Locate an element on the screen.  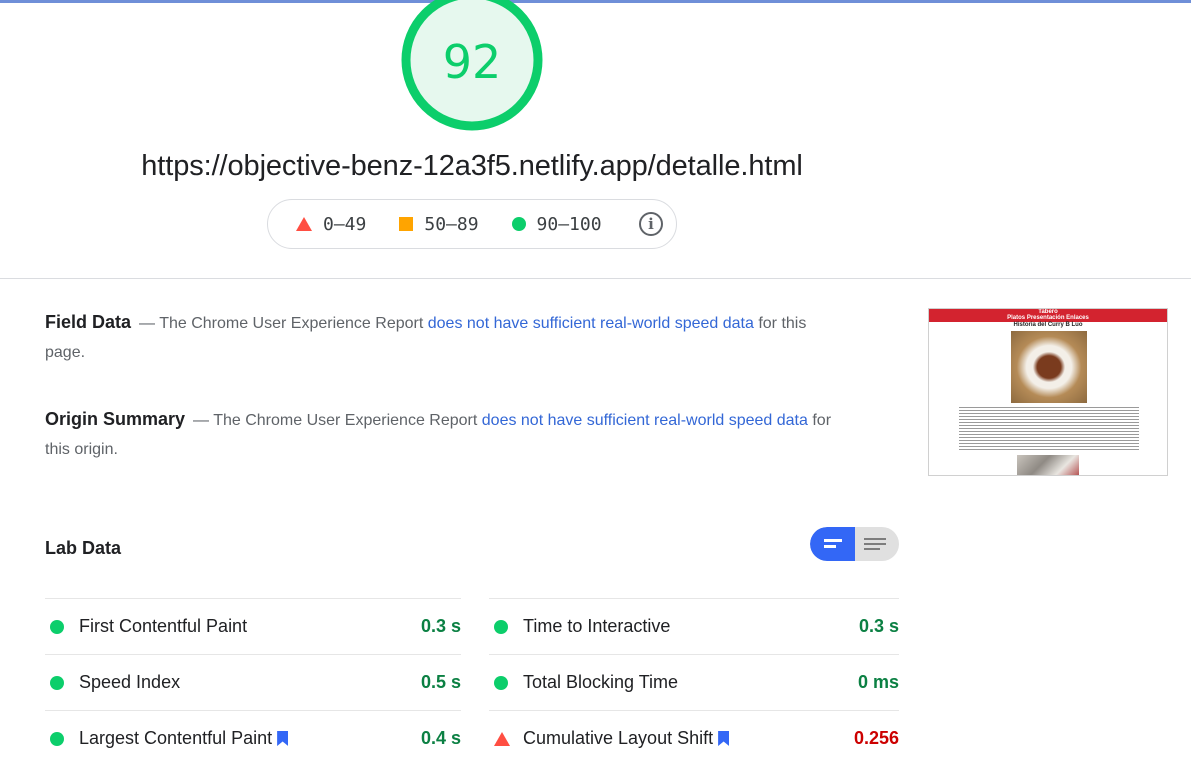
metric-name: Time to Interactive is located at coordinates (597, 626).